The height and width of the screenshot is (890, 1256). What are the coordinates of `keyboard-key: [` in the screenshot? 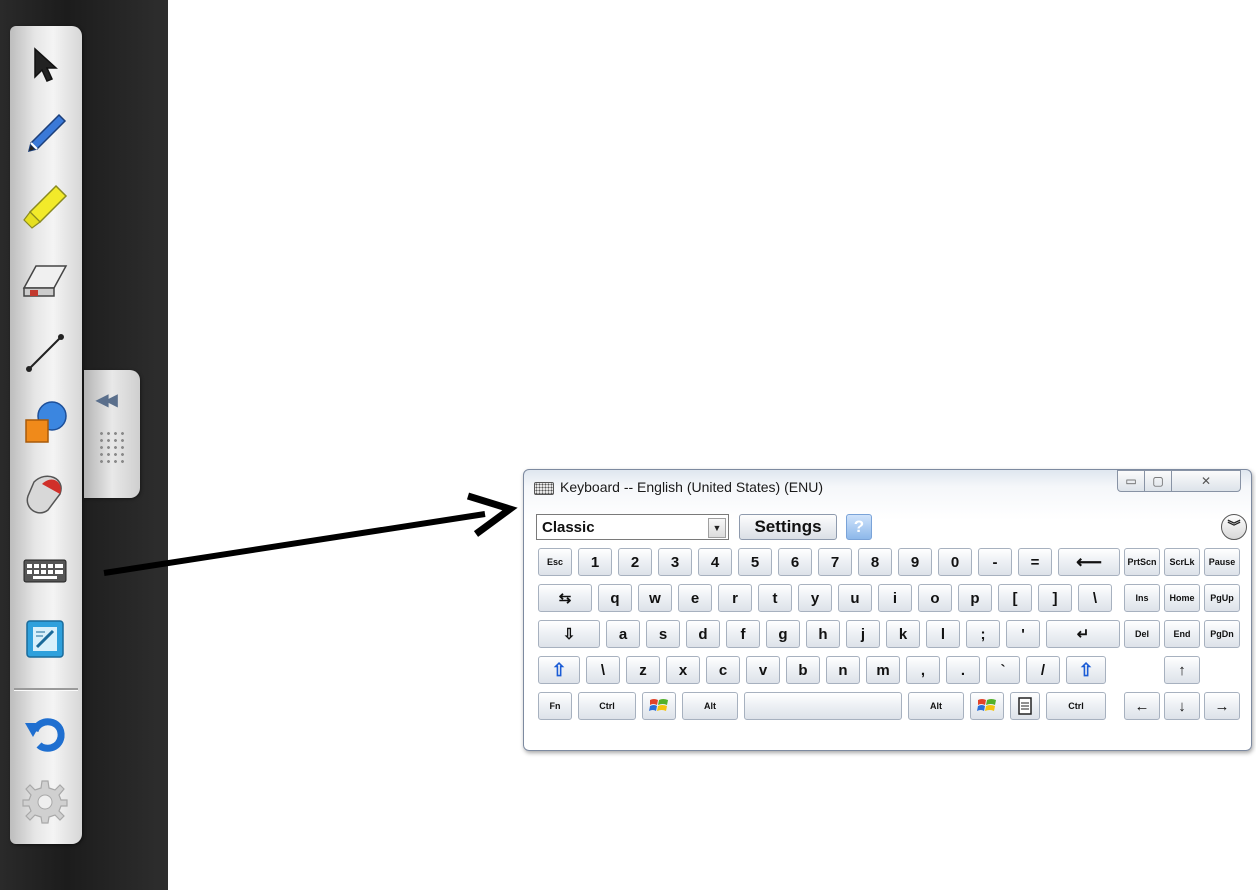 It's located at (1015, 598).